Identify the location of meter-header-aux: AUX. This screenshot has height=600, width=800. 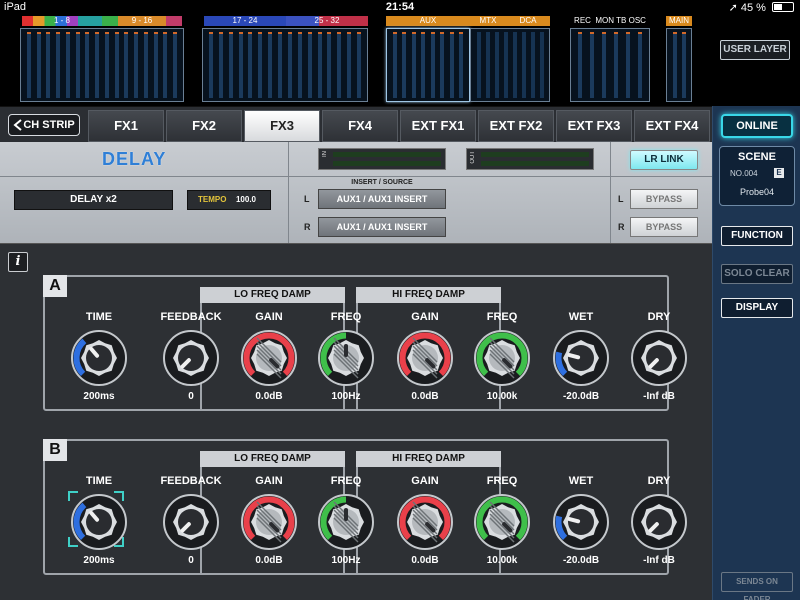
(428, 21).